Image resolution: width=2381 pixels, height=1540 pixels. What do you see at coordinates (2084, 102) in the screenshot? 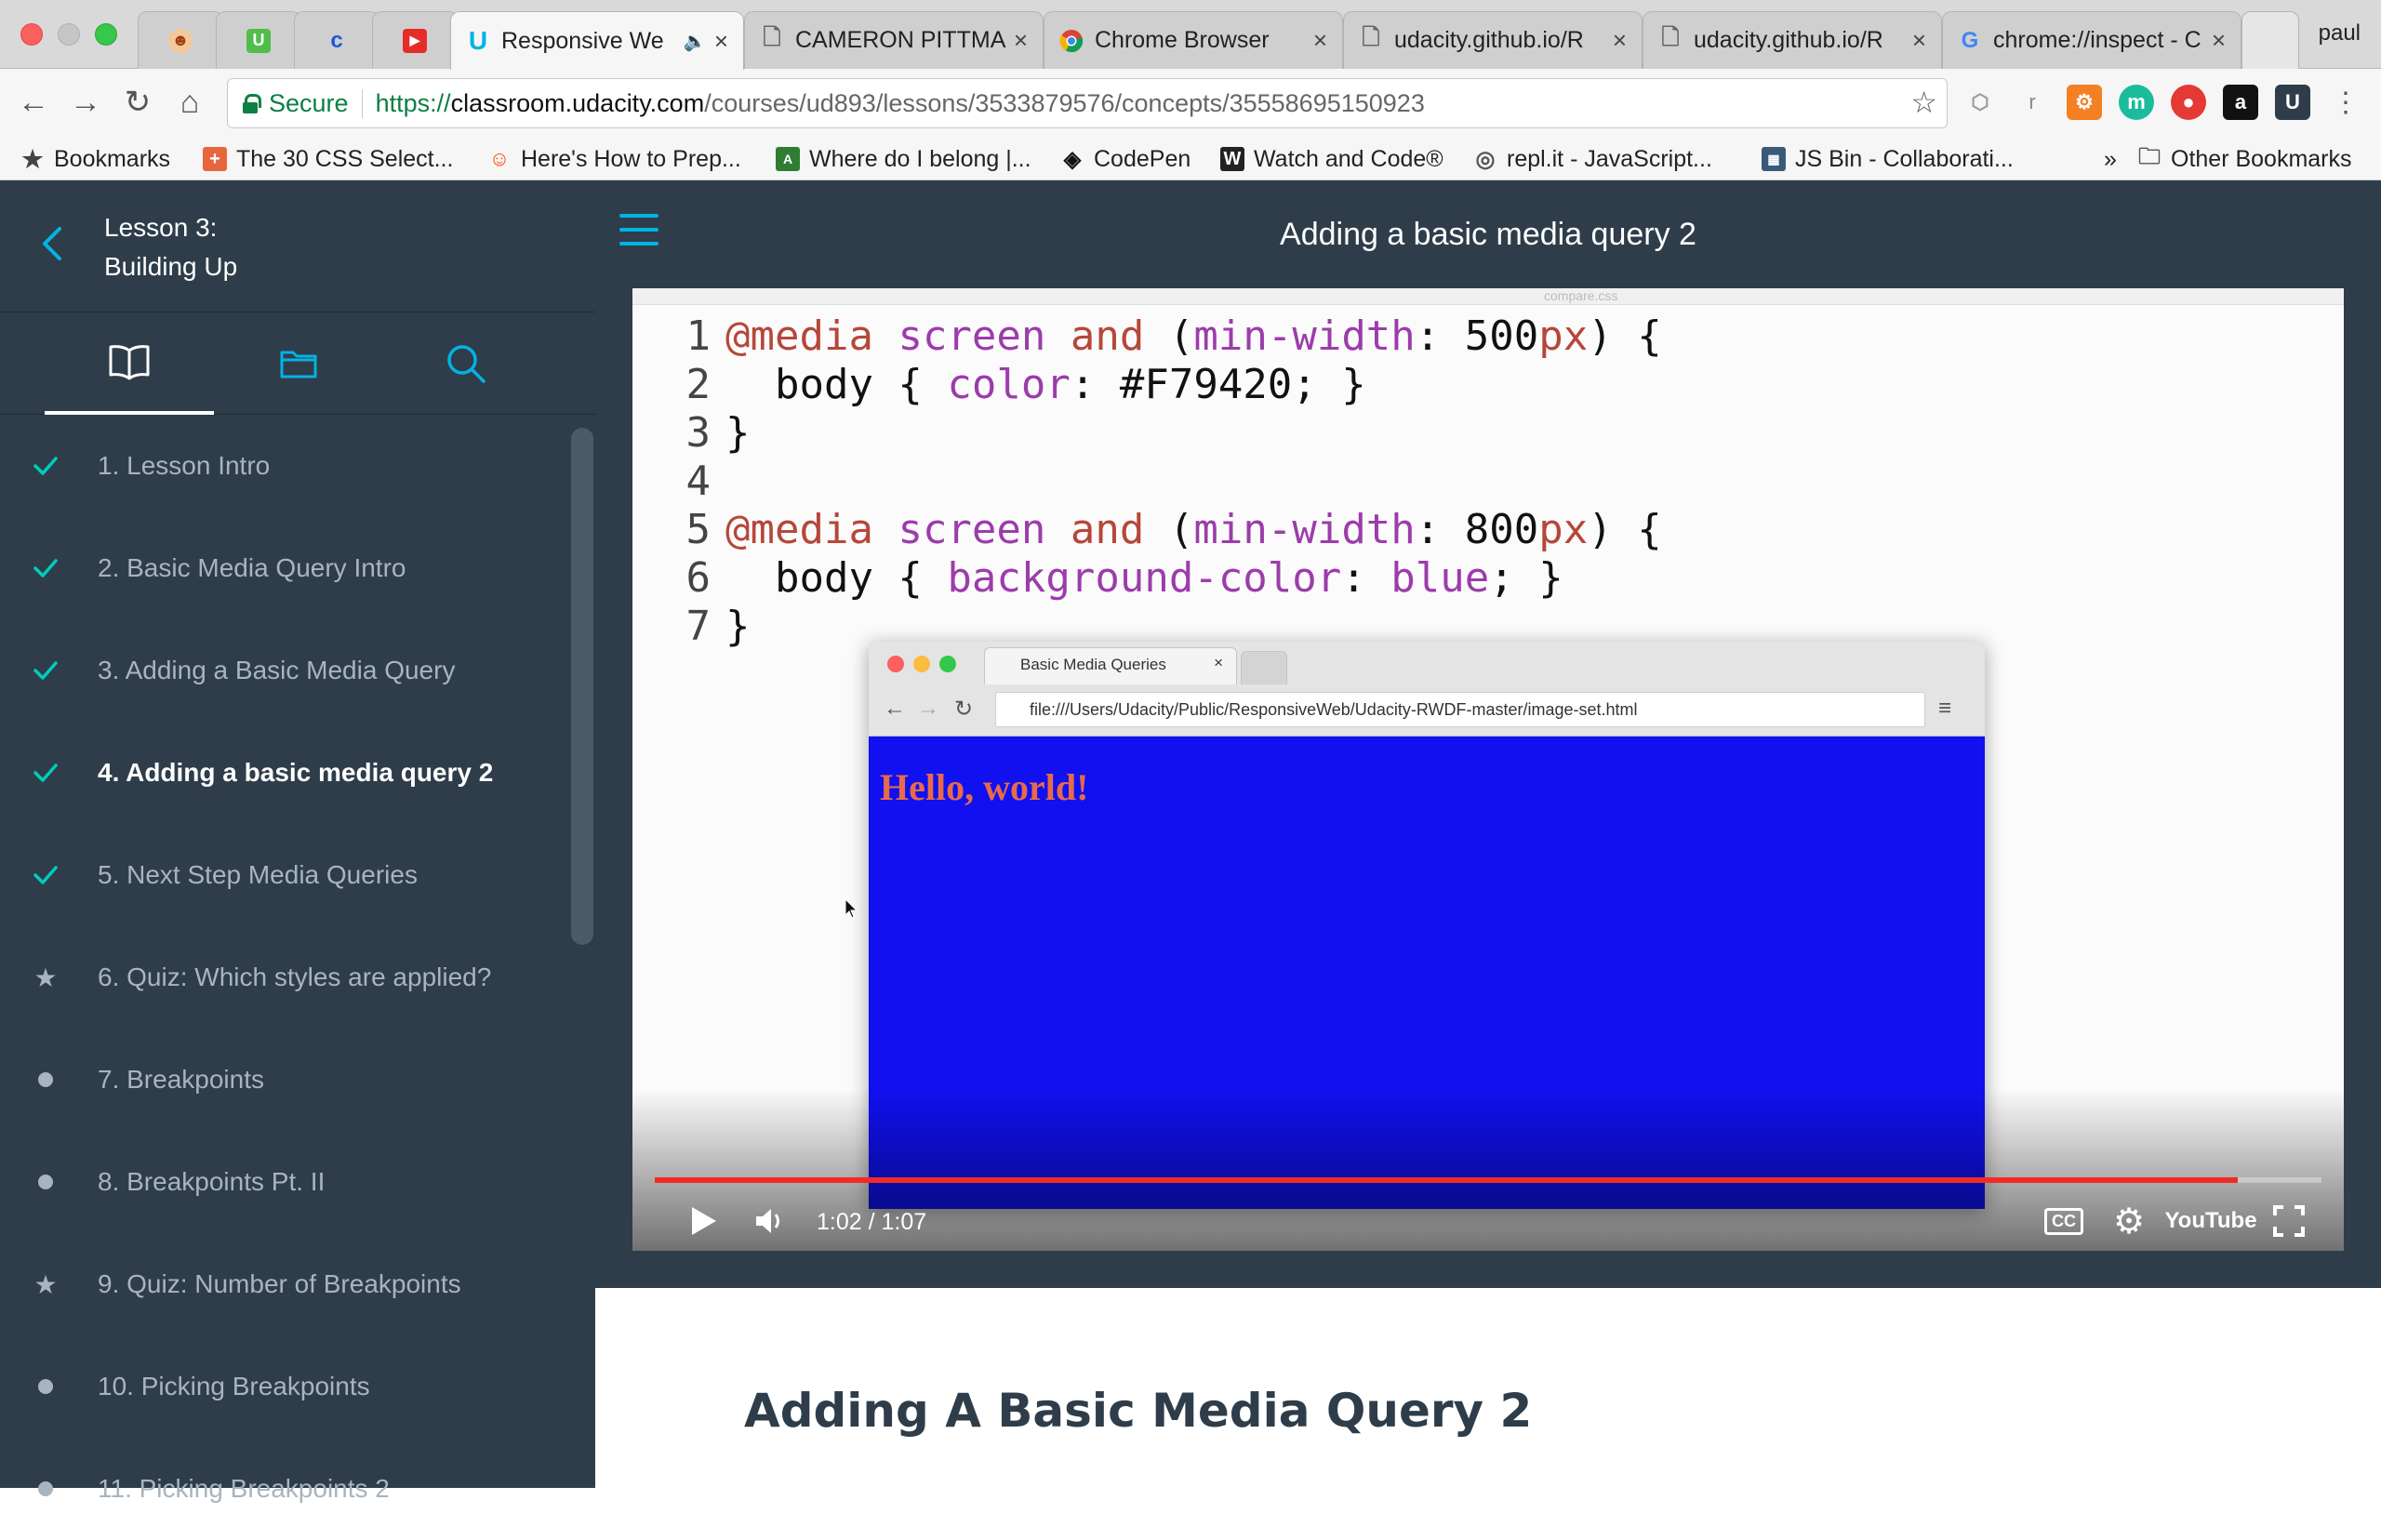
I see `hubspot-ext-icon: ⚙` at bounding box center [2084, 102].